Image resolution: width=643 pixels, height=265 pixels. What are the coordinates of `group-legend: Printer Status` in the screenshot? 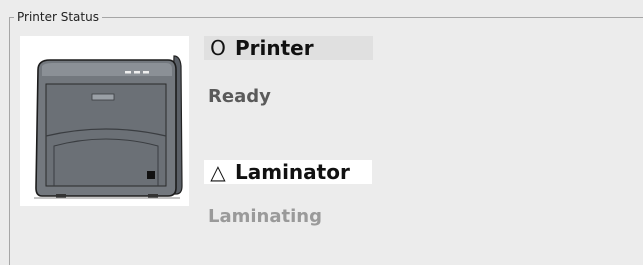 It's located at (58, 17).